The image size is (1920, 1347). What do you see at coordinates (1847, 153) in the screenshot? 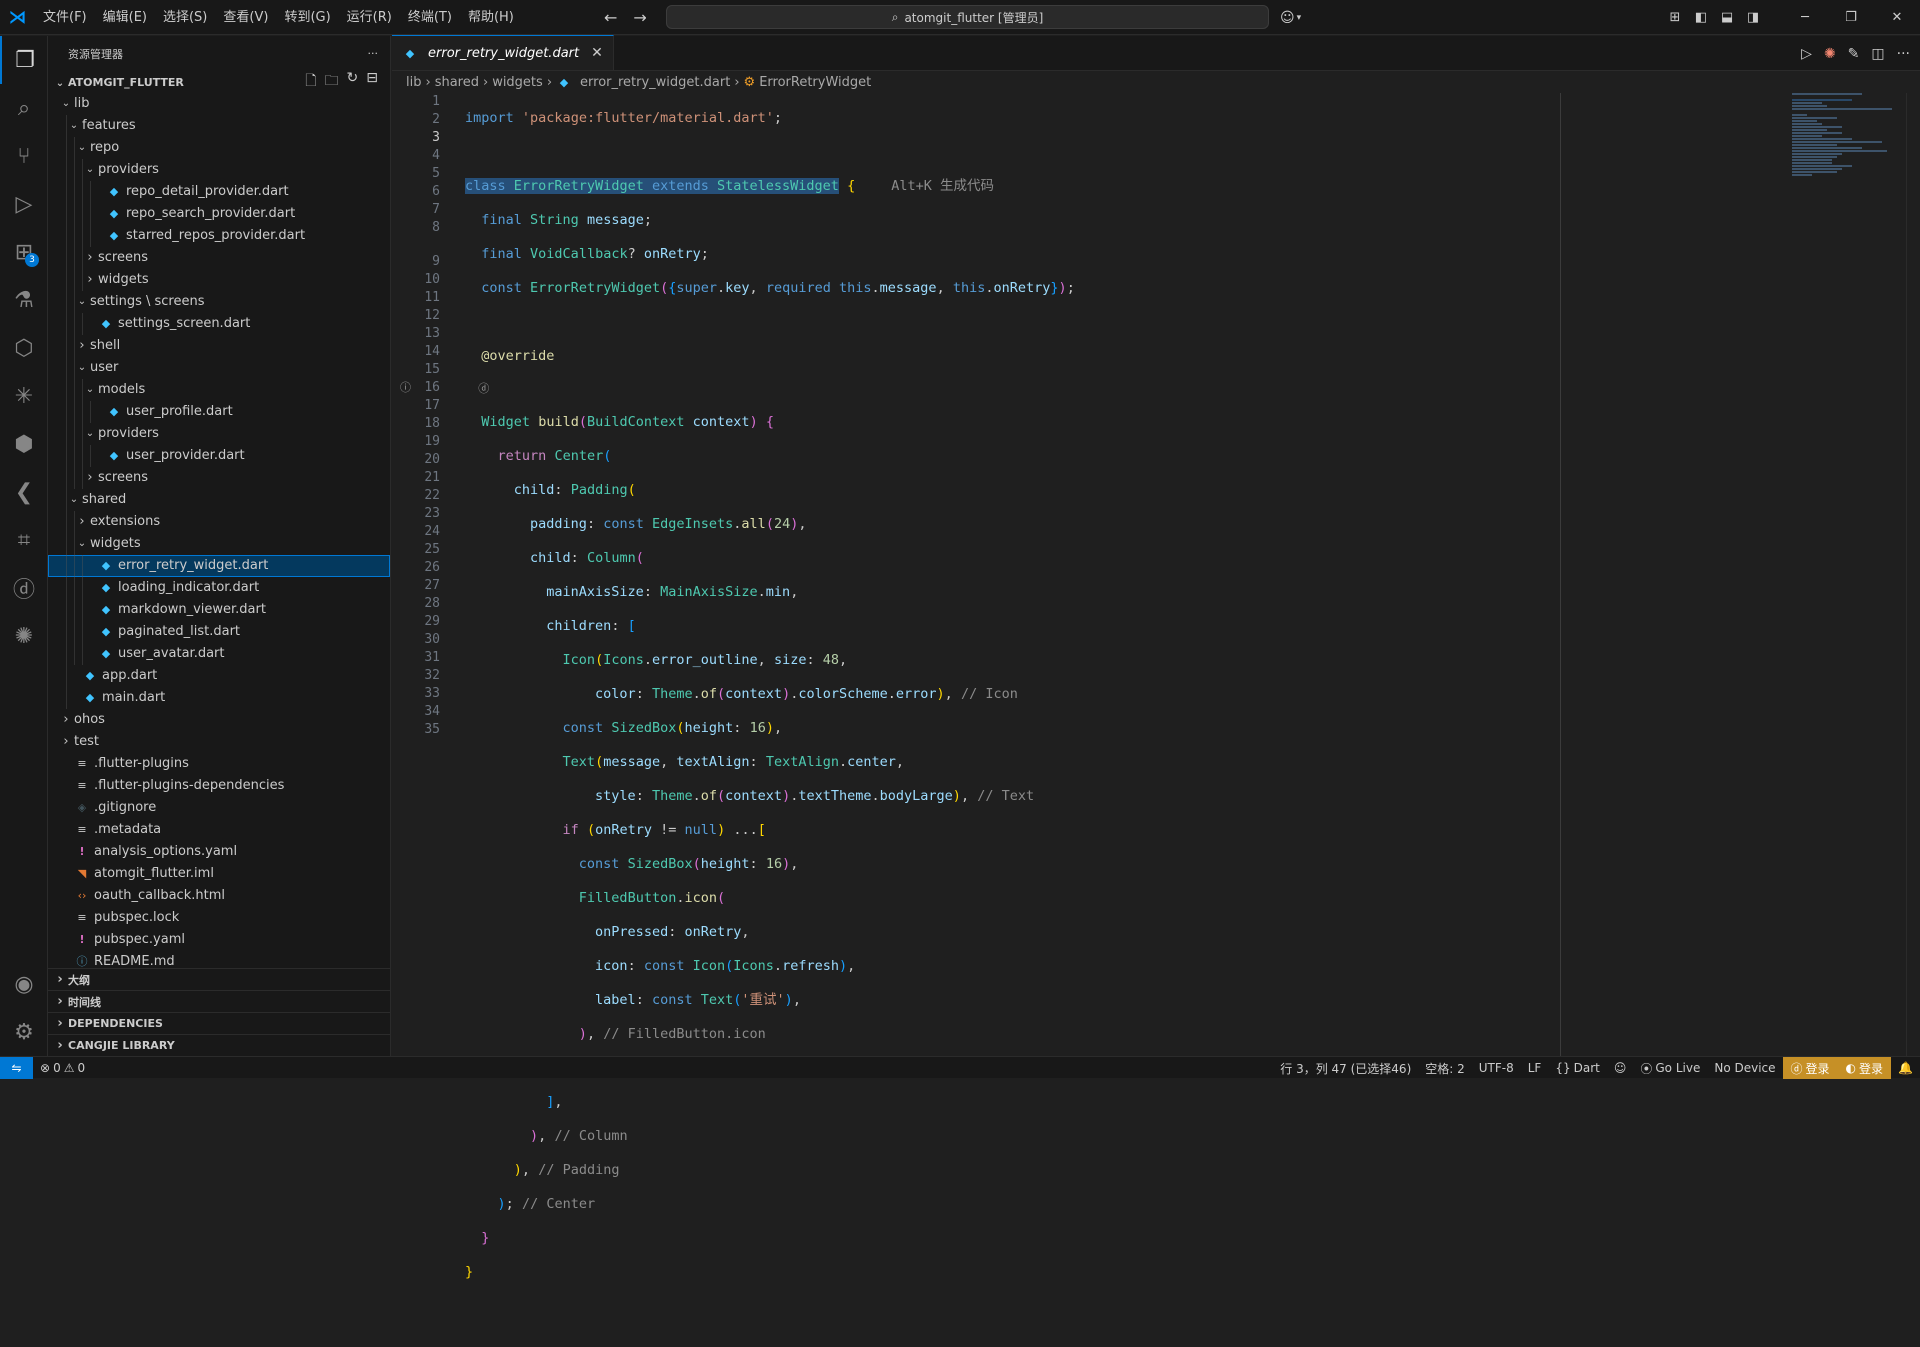
I see `minimap` at bounding box center [1847, 153].